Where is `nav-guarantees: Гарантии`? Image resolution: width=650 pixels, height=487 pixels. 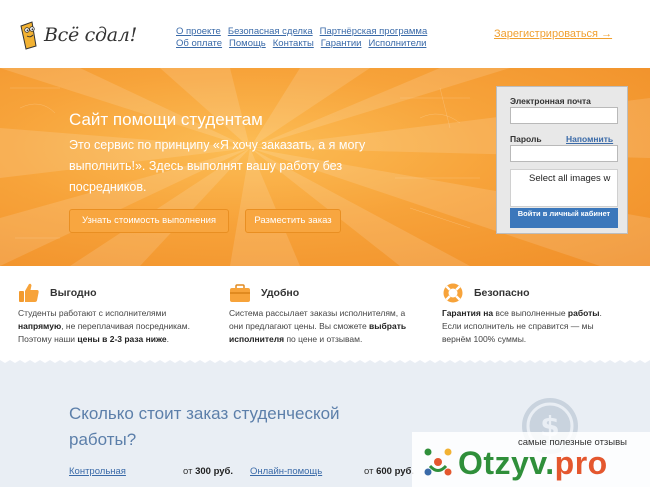
nav-guarantees: Гарантии is located at coordinates (341, 44).